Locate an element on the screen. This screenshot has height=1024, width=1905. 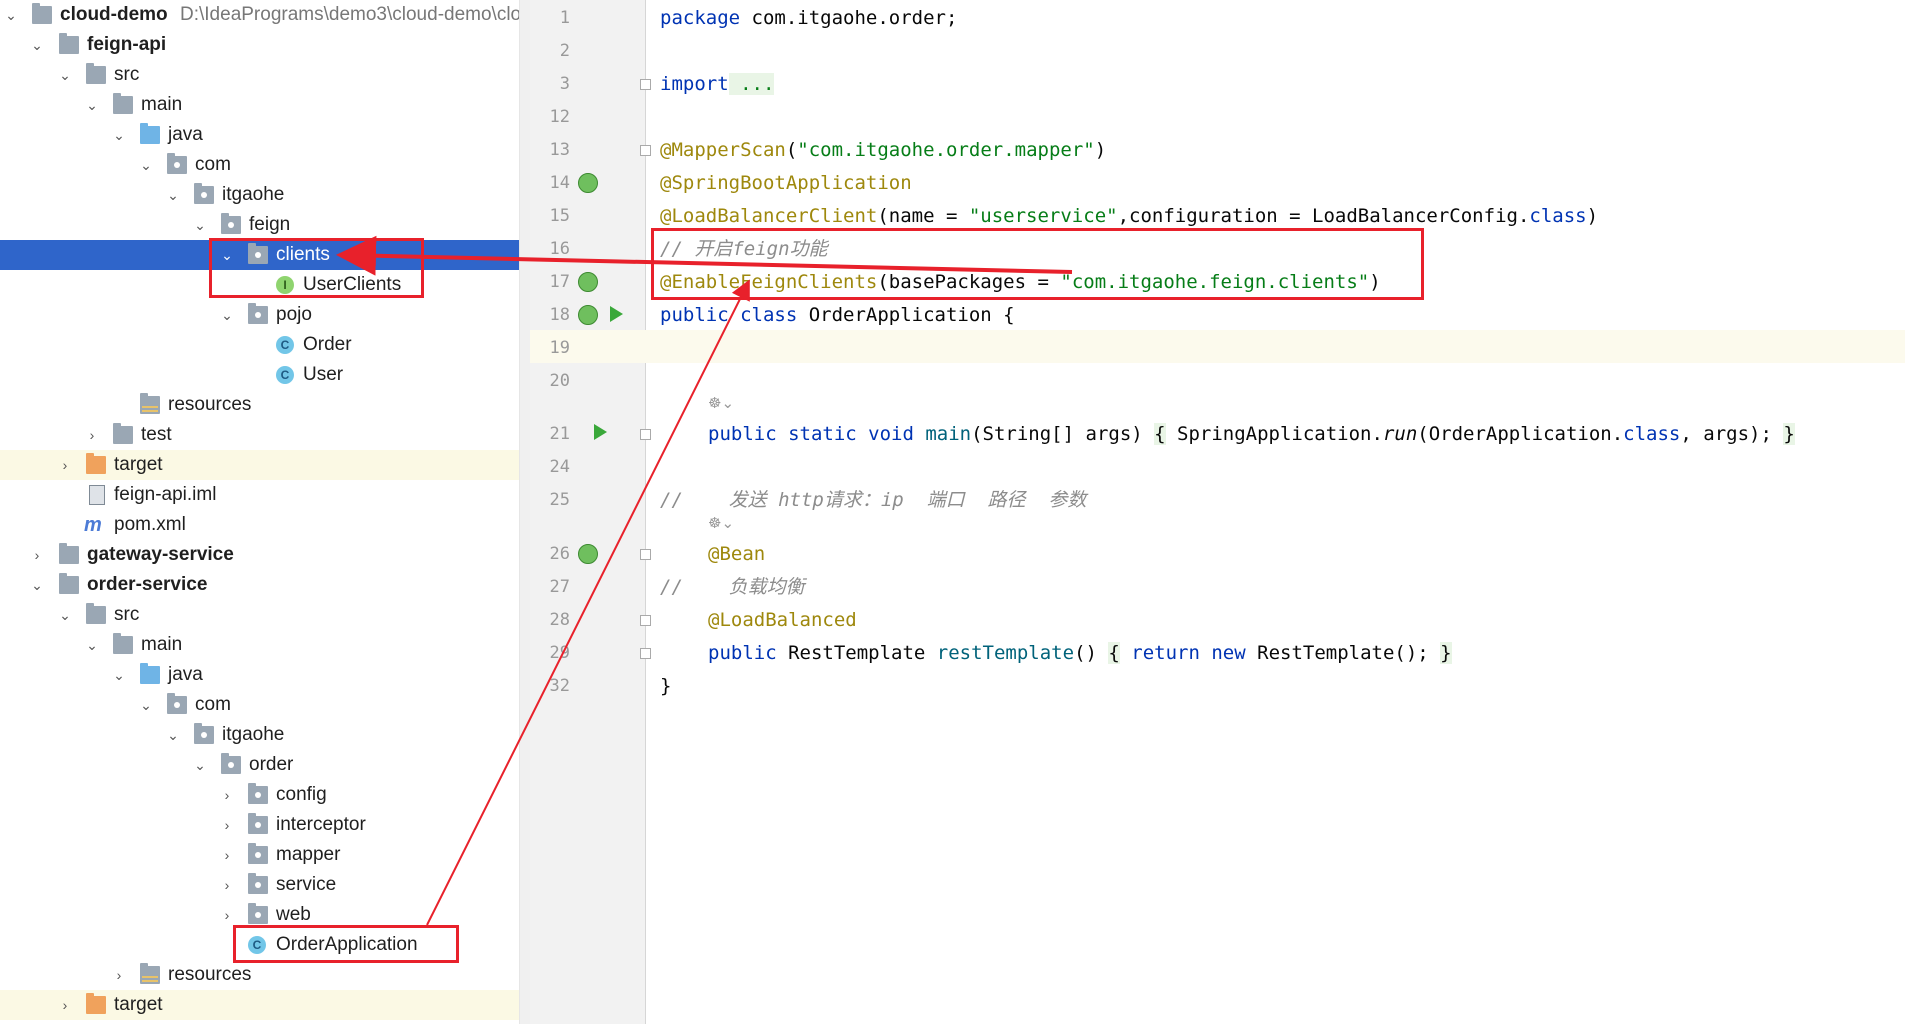
tree-label: pojo is located at coordinates (294, 314).